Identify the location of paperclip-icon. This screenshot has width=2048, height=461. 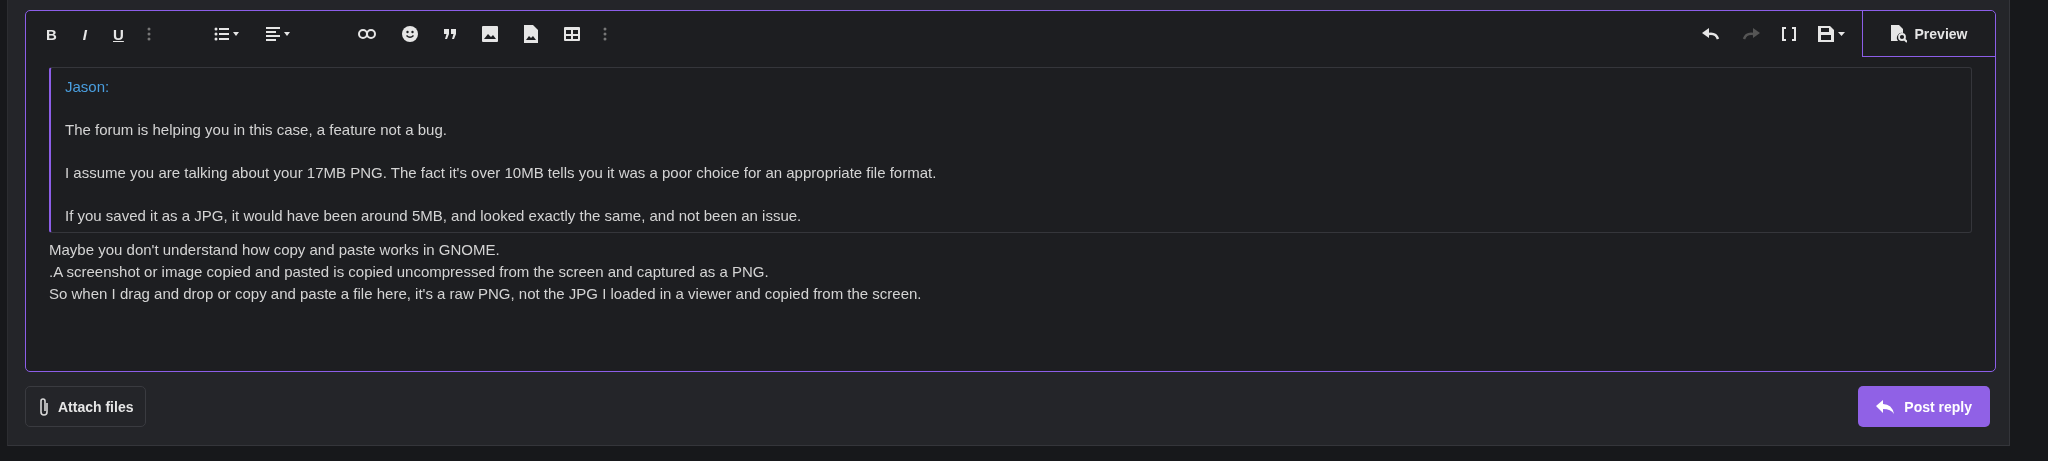
(44, 406).